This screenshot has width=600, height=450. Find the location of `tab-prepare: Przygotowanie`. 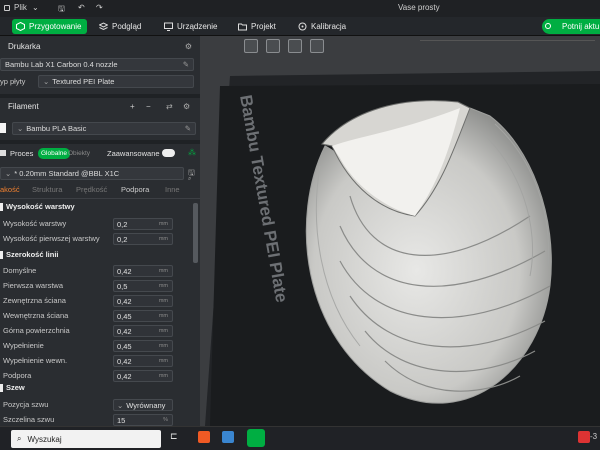

tab-prepare: Przygotowanie is located at coordinates (50, 26).